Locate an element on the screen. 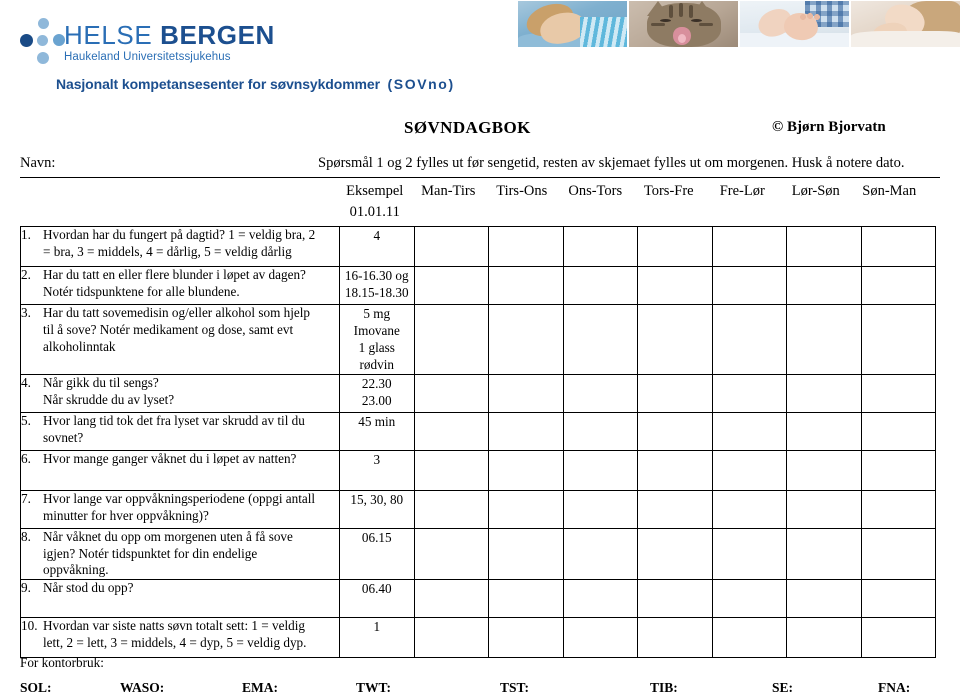  name-field-rule is located at coordinates (480, 177).